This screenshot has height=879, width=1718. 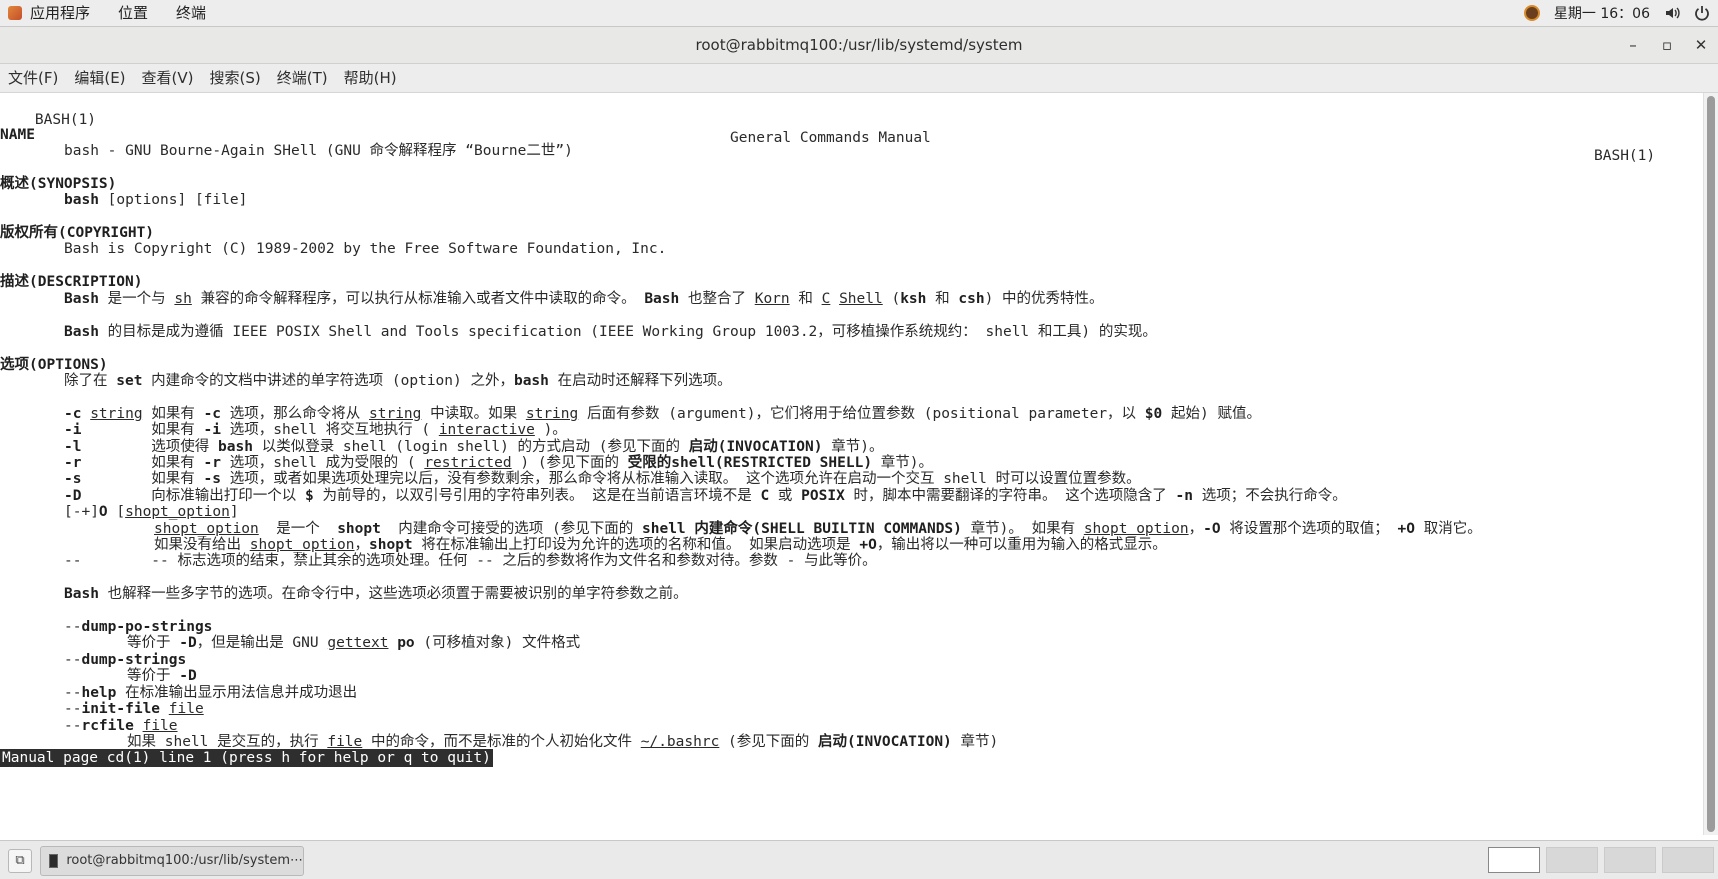 What do you see at coordinates (235, 78) in the screenshot?
I see `menu-search: 搜索(S)` at bounding box center [235, 78].